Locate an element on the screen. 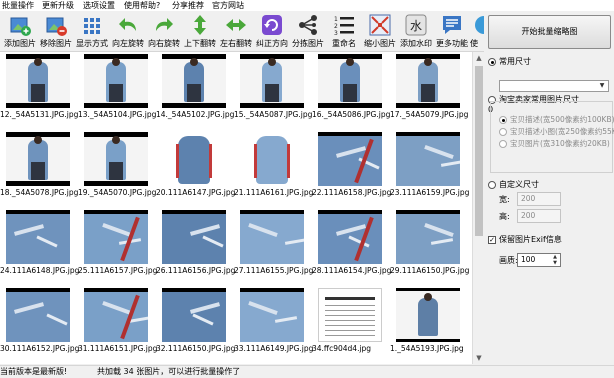  menu-bar: 批量操作 更新升级 选项设置 使用帮助? 分享推荐 官方网站 is located at coordinates (307, 5).